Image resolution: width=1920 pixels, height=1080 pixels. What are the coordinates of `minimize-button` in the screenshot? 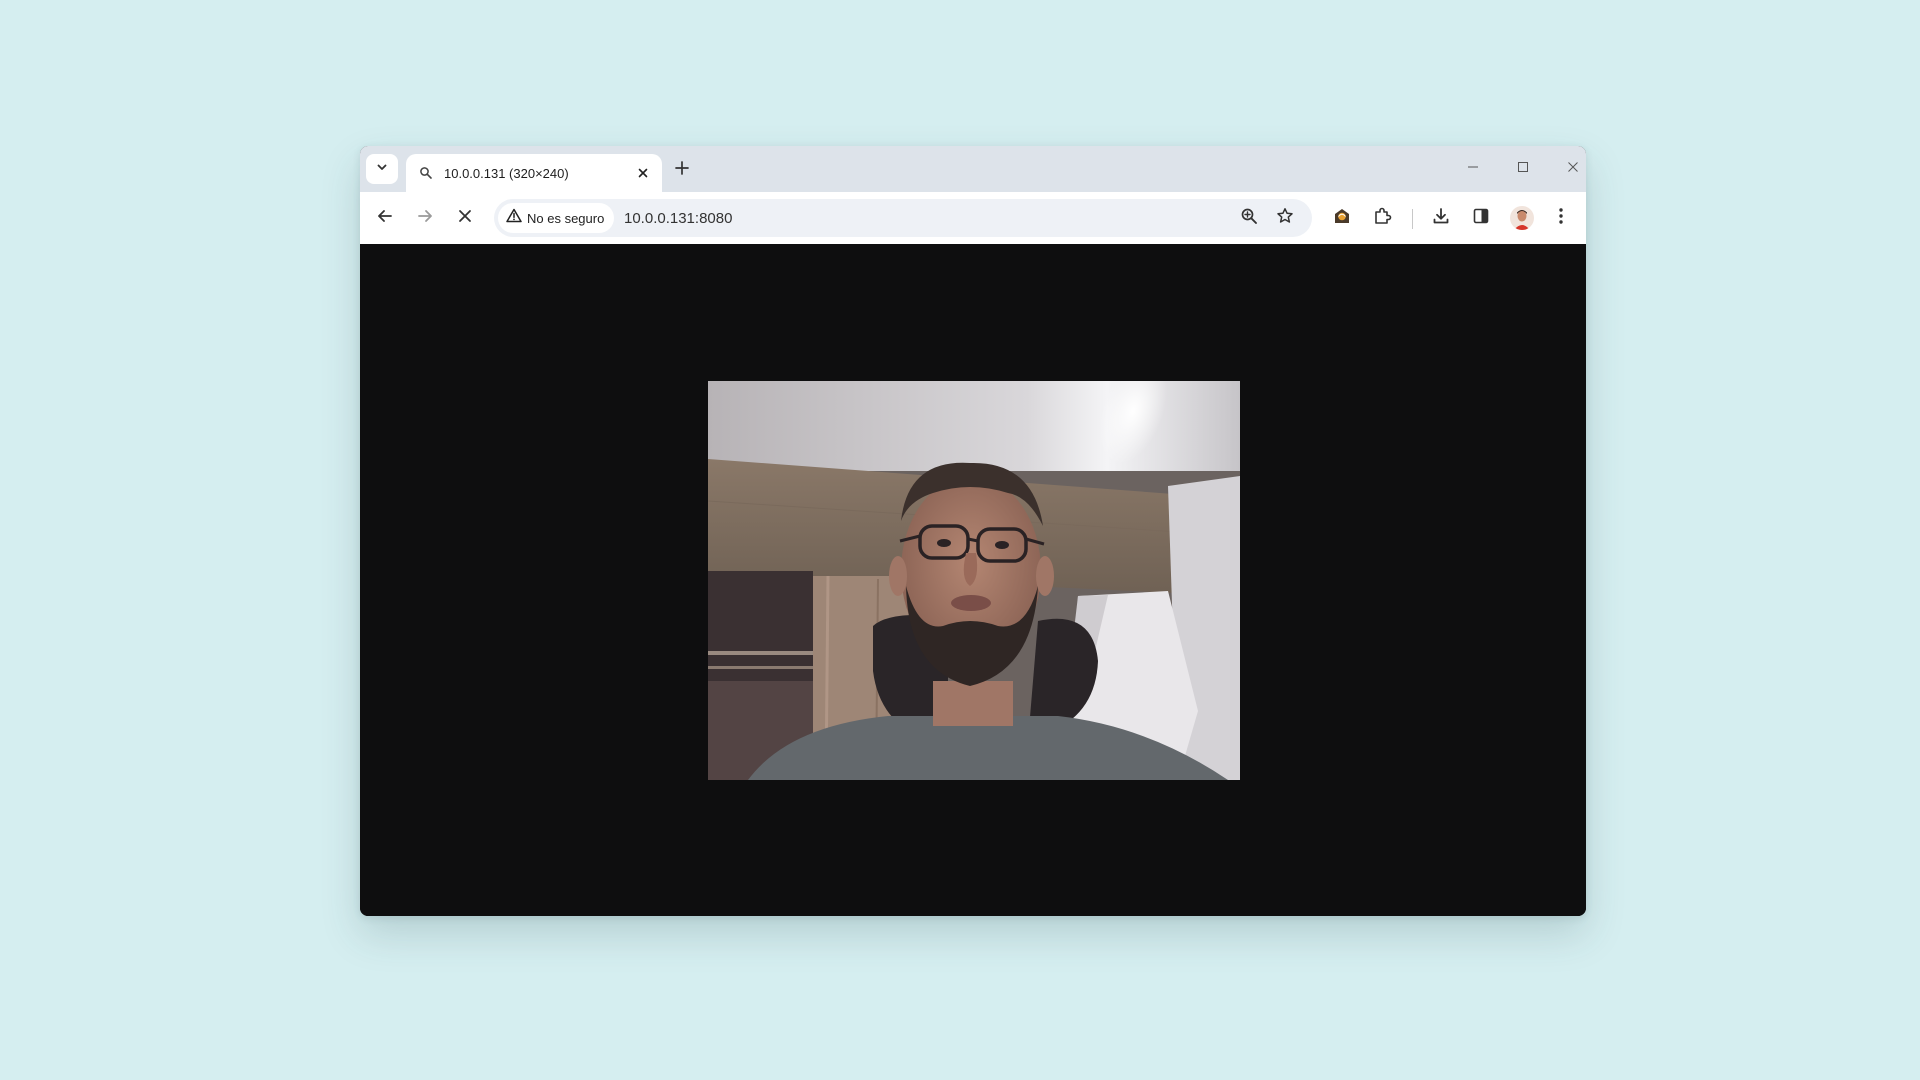 It's located at (1473, 169).